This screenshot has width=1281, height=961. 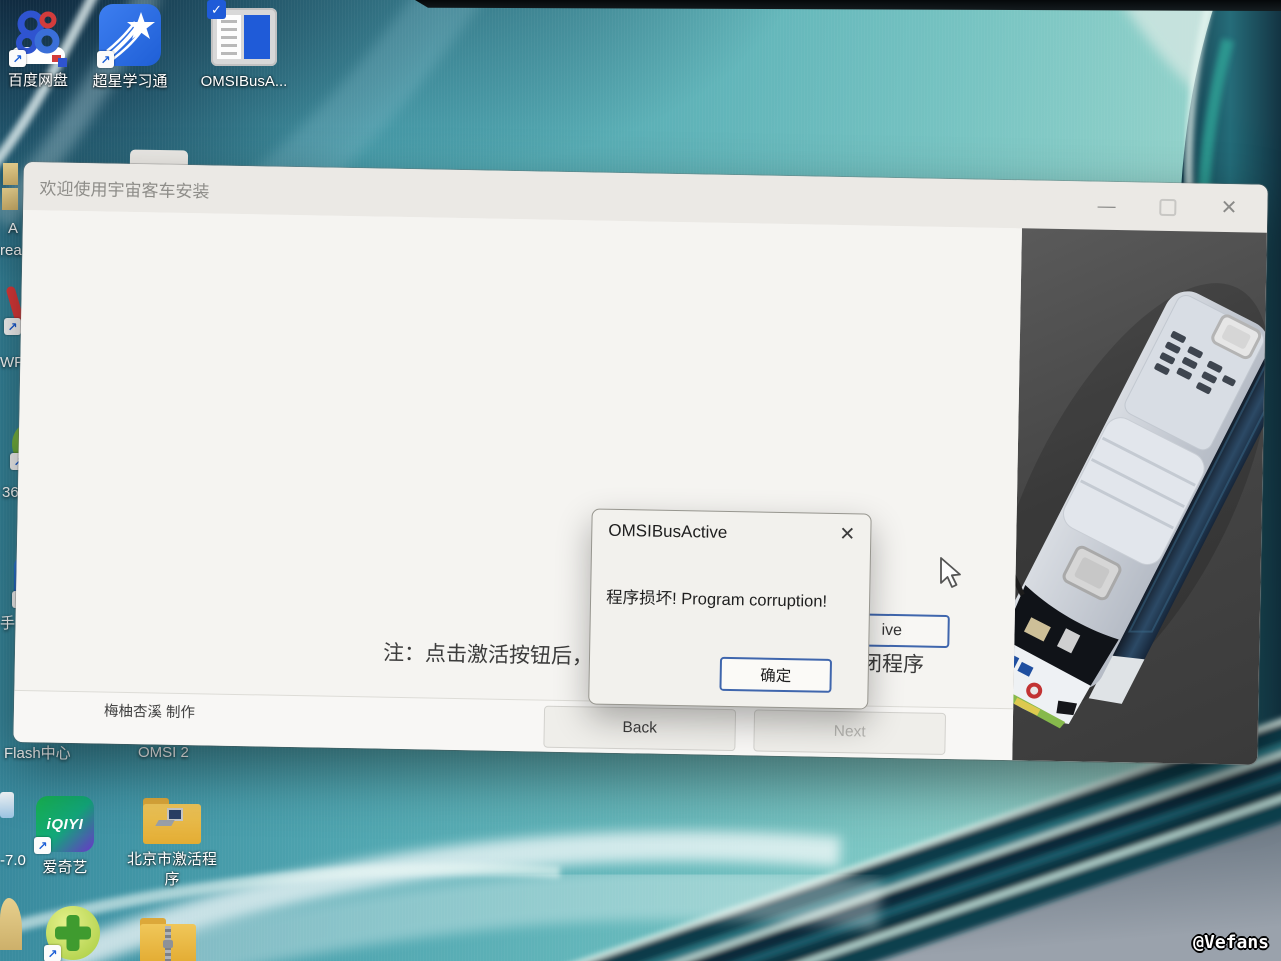 What do you see at coordinates (163, 752) in the screenshot?
I see `icon-label-omsi2: OMSI 2` at bounding box center [163, 752].